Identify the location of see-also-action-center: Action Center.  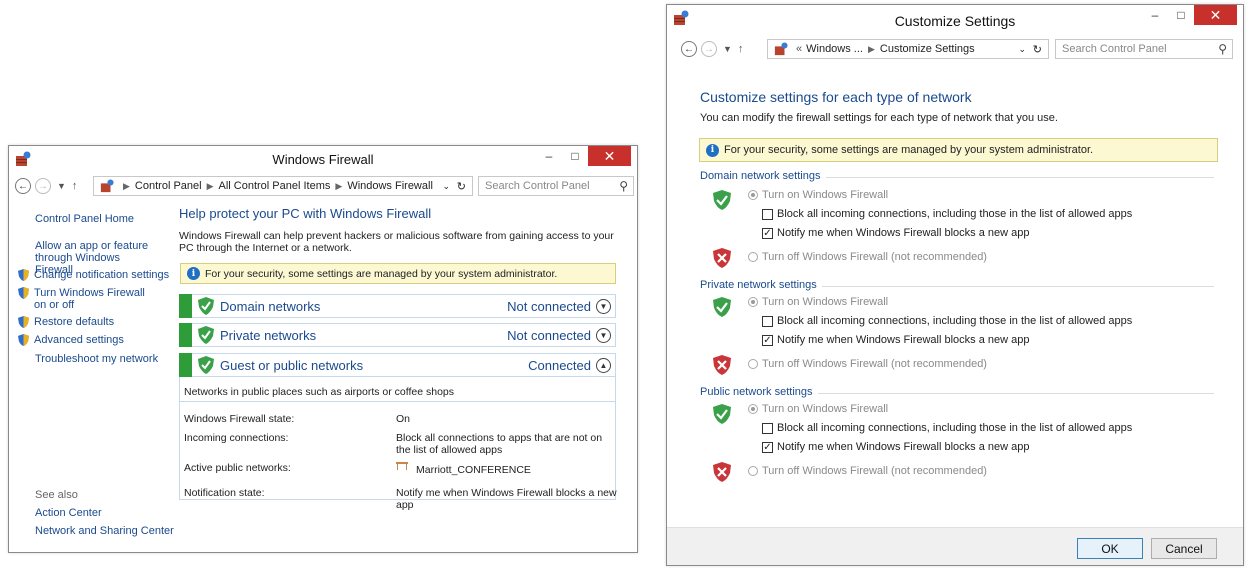
(68, 513).